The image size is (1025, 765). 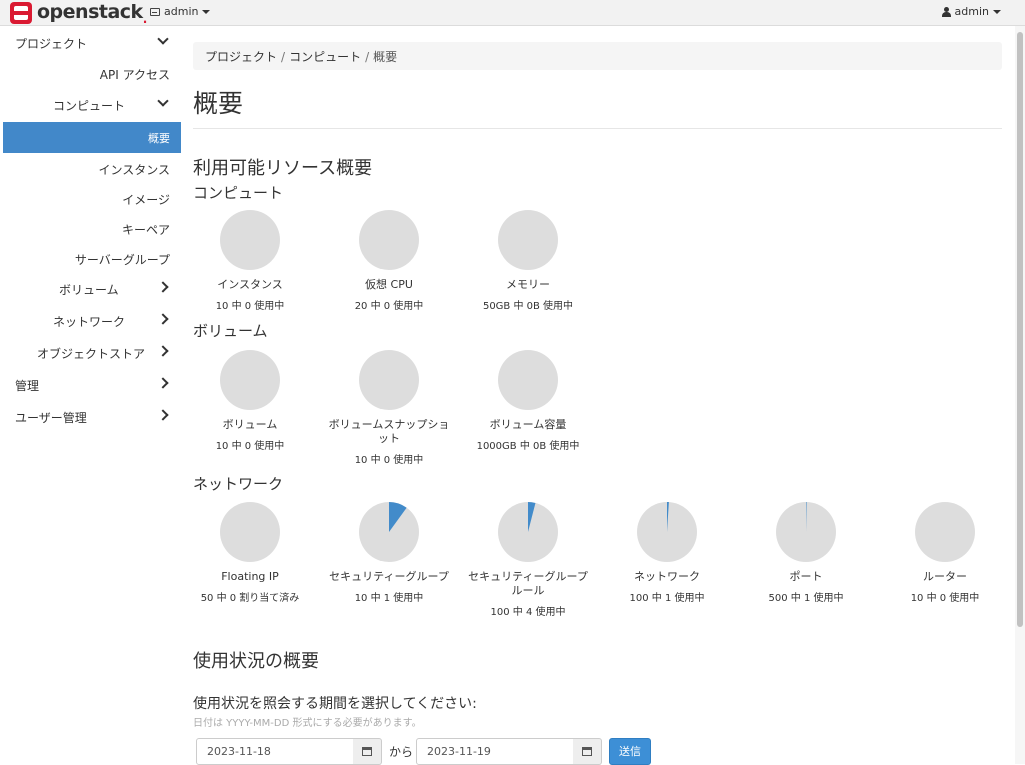 I want to click on end-calendar-button, so click(x=587, y=751).